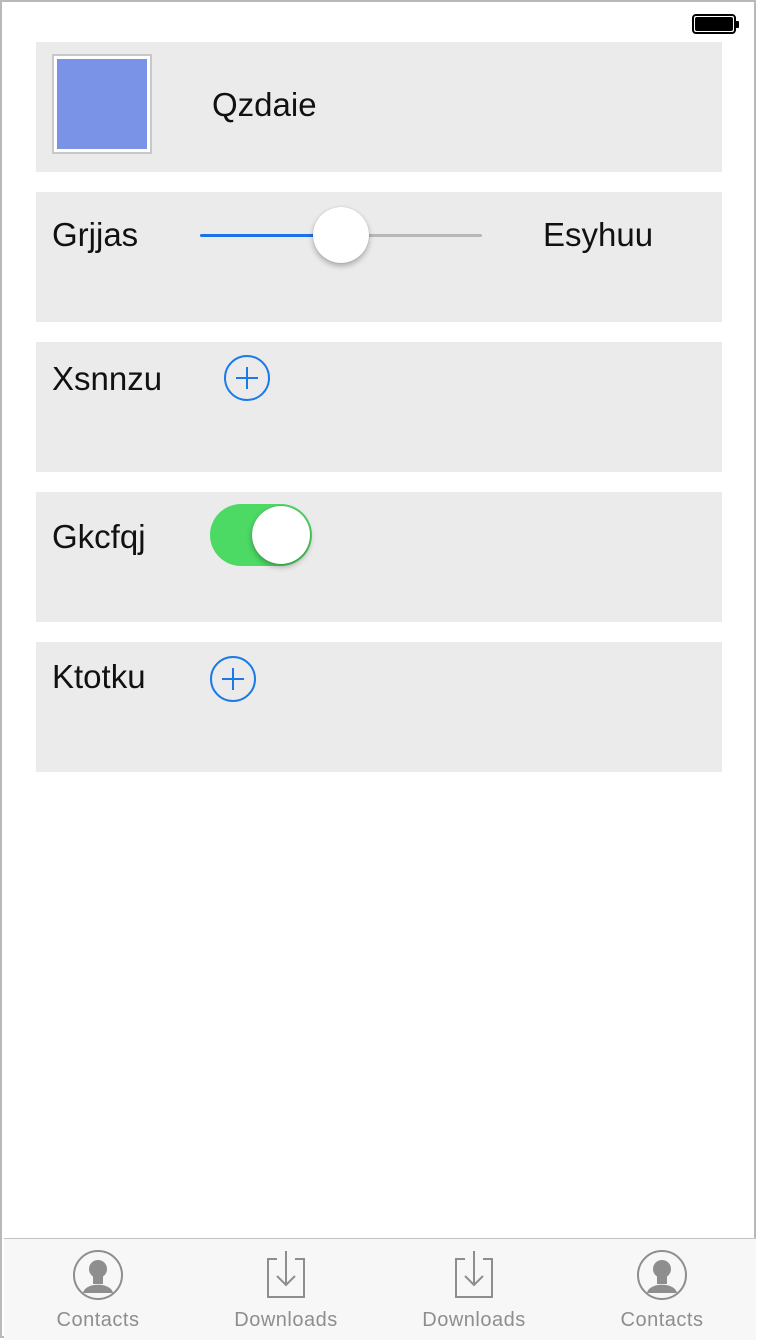 The image size is (760, 1340). Describe the element at coordinates (598, 234) in the screenshot. I see `slider-right-label: Esyhuu` at that location.